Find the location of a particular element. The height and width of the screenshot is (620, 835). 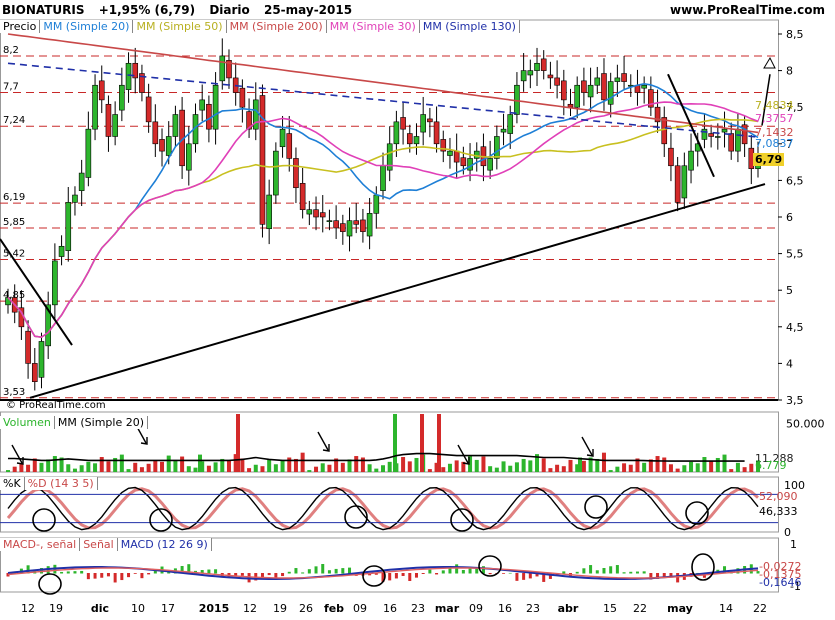

legend-signal: Señal is located at coordinates (99, 544).